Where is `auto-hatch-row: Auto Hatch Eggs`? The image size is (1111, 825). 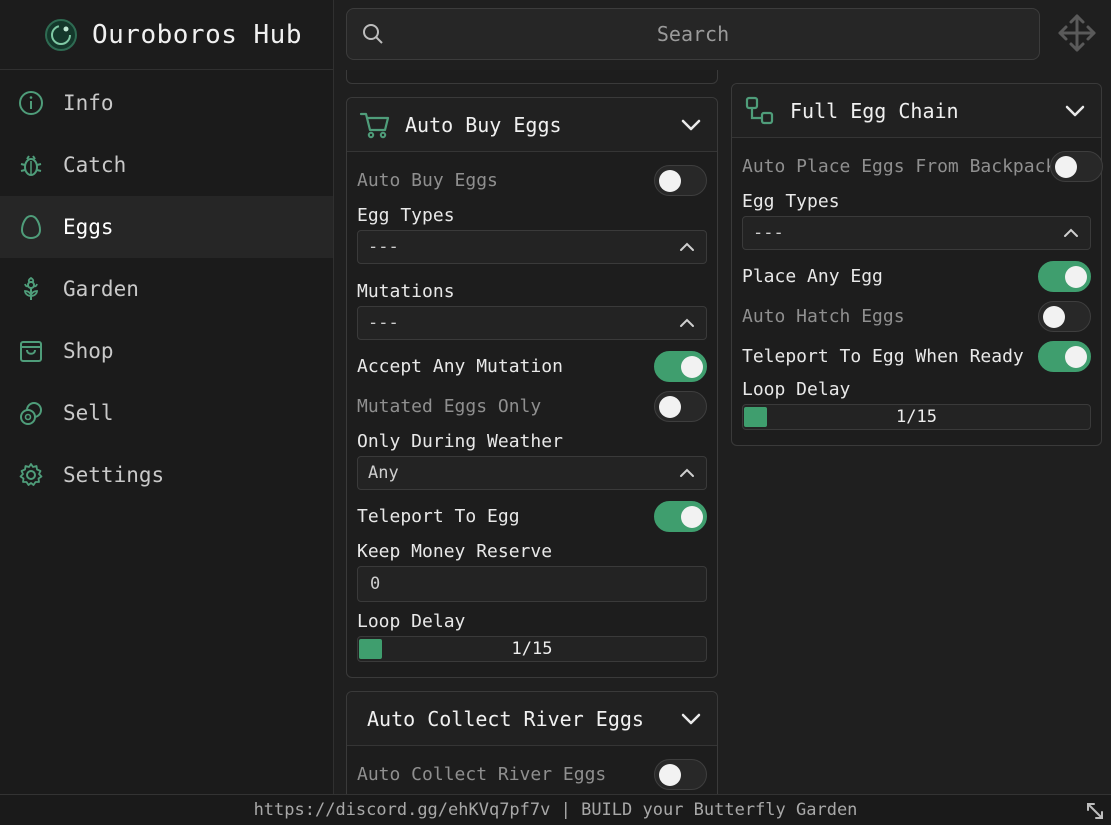 auto-hatch-row: Auto Hatch Eggs is located at coordinates (916, 316).